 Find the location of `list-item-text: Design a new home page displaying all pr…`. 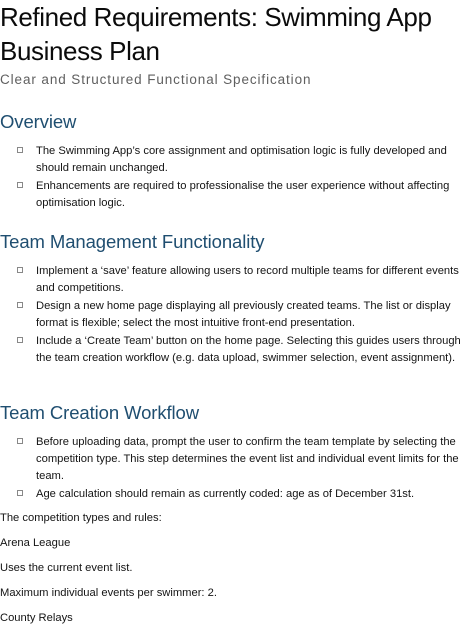

list-item-text: Design a new home page displaying all pr… is located at coordinates (243, 314).